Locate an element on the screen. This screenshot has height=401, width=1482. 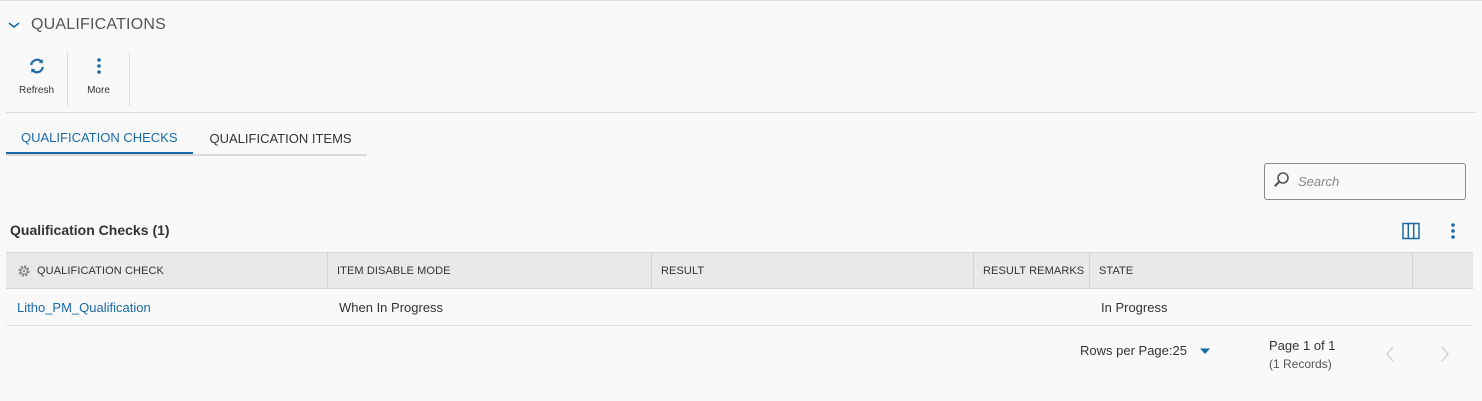
caret-down-icon is located at coordinates (1205, 350).